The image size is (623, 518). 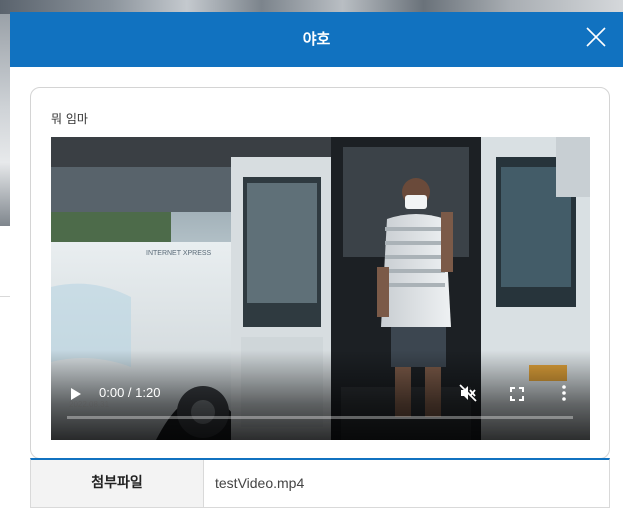 I want to click on play-button, so click(x=76, y=393).